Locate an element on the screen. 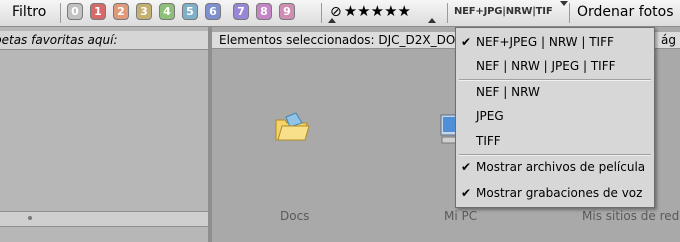 Image resolution: width=680 pixels, height=242 pixels. item-label-network-places: Mis sitios de red is located at coordinates (631, 216).